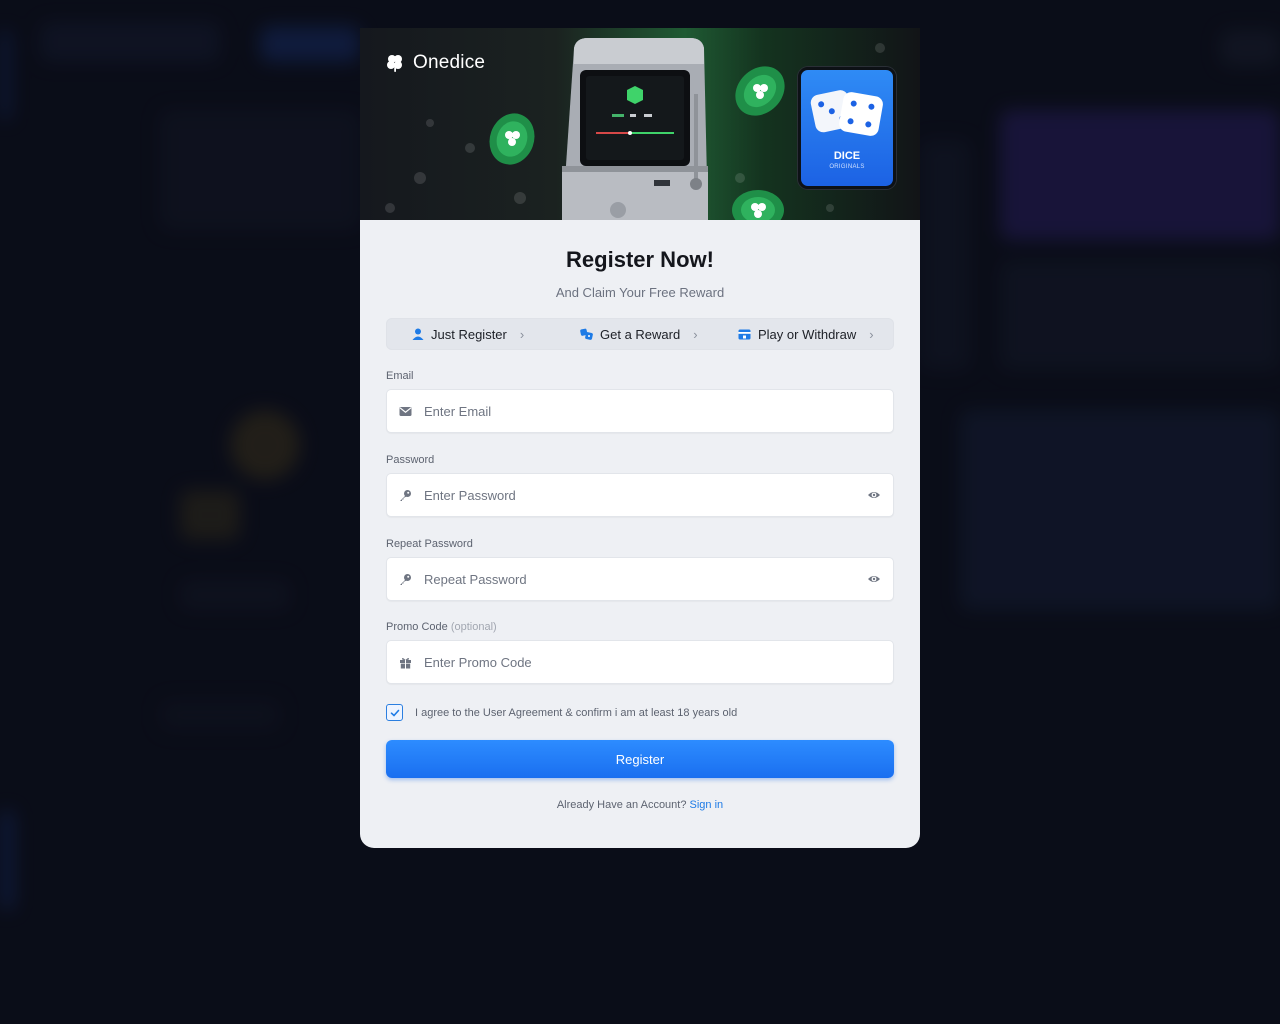 The width and height of the screenshot is (1280, 1024). Describe the element at coordinates (429, 544) in the screenshot. I see `repeat-password-label: Repeat Password` at that location.